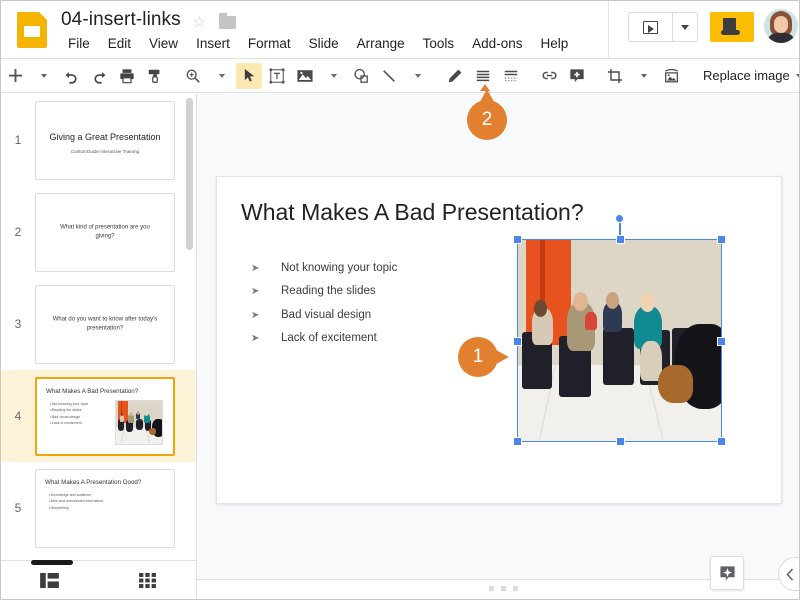 The width and height of the screenshot is (800, 600). What do you see at coordinates (620, 441) in the screenshot?
I see `resize-handle-s` at bounding box center [620, 441].